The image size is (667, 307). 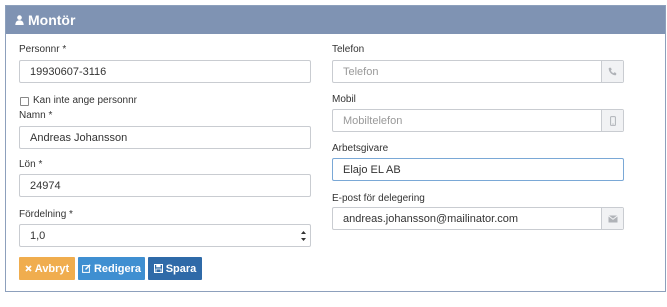 I want to click on user-icon, so click(x=19, y=20).